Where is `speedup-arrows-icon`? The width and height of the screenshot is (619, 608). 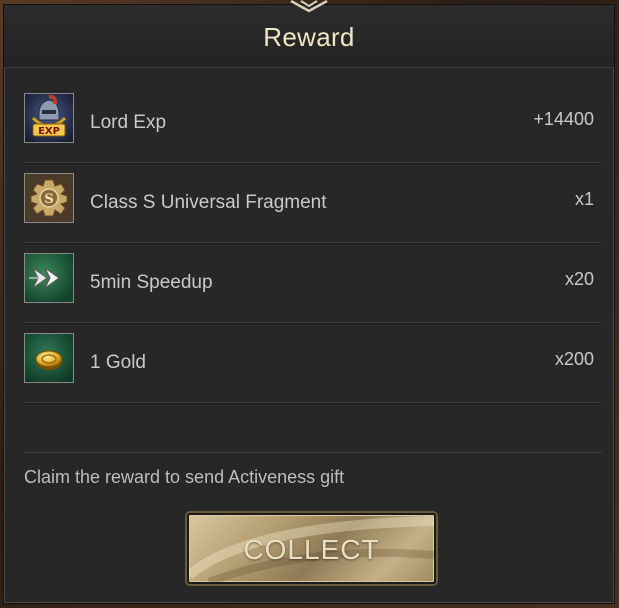 speedup-arrows-icon is located at coordinates (49, 278).